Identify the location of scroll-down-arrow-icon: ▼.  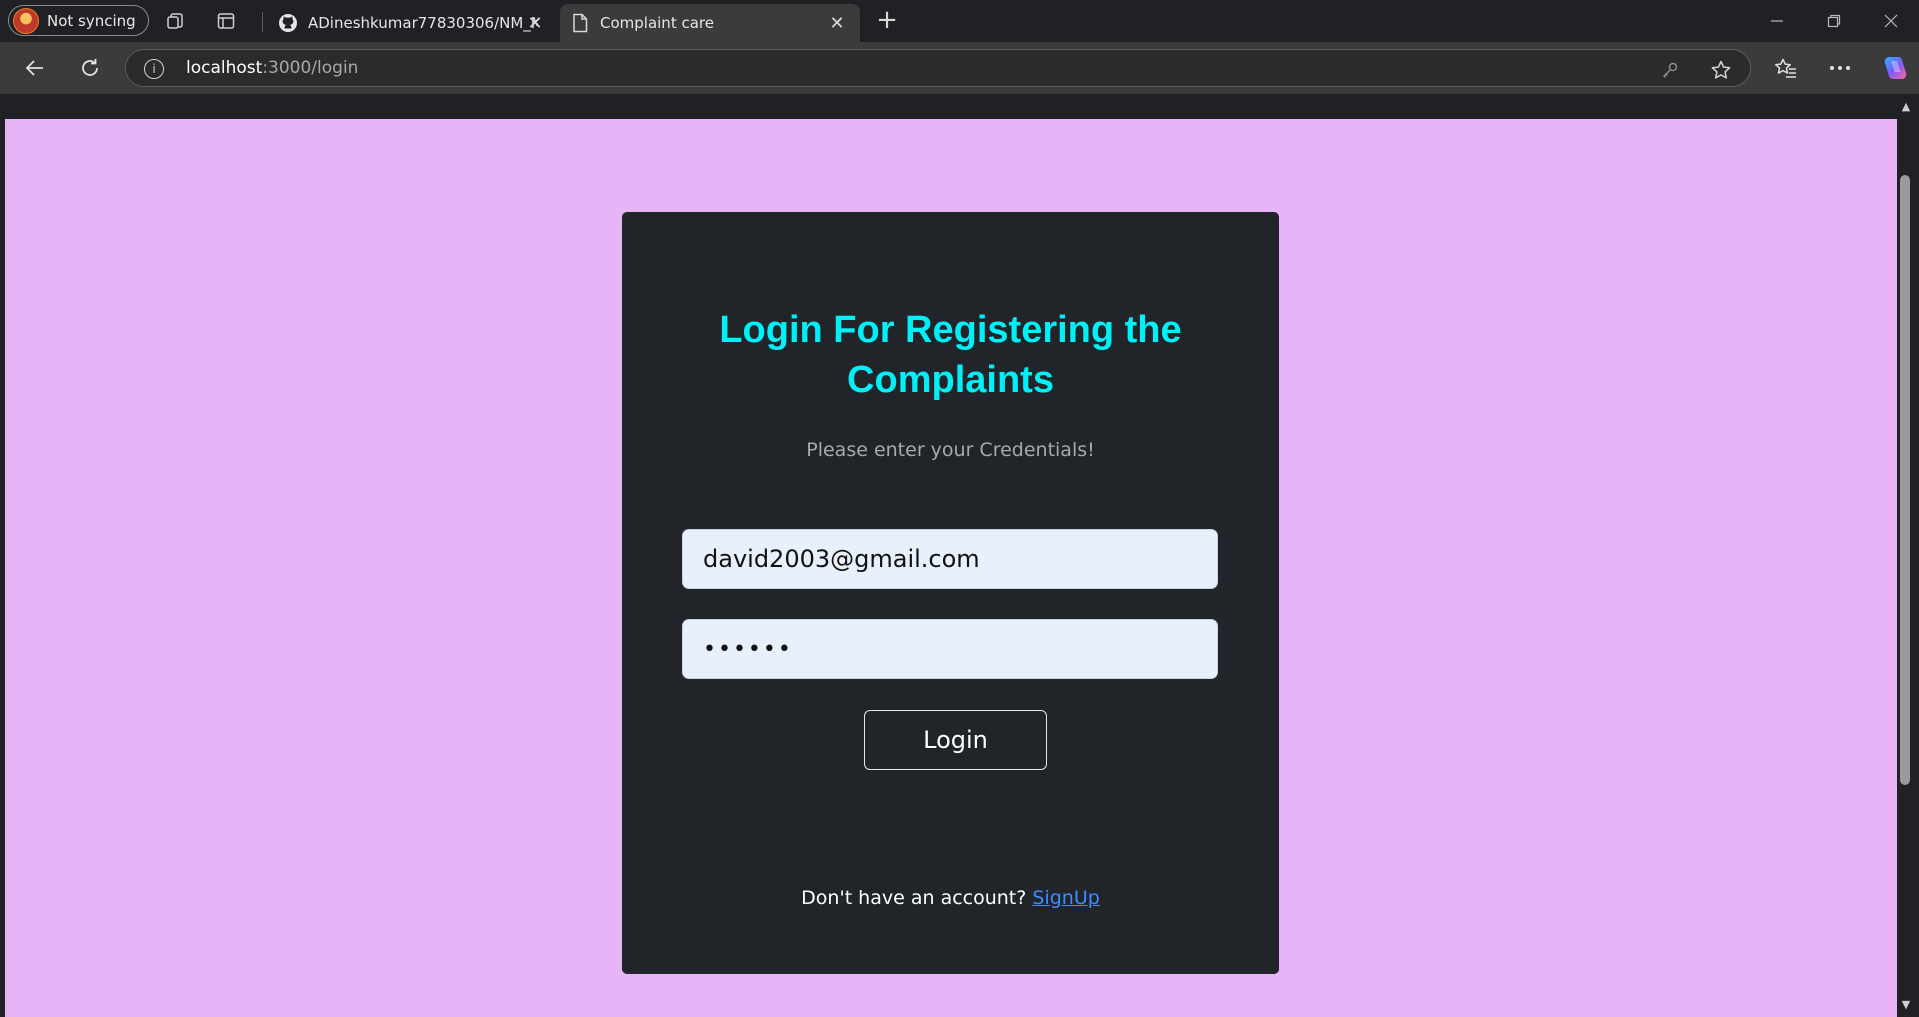
(1906, 1005).